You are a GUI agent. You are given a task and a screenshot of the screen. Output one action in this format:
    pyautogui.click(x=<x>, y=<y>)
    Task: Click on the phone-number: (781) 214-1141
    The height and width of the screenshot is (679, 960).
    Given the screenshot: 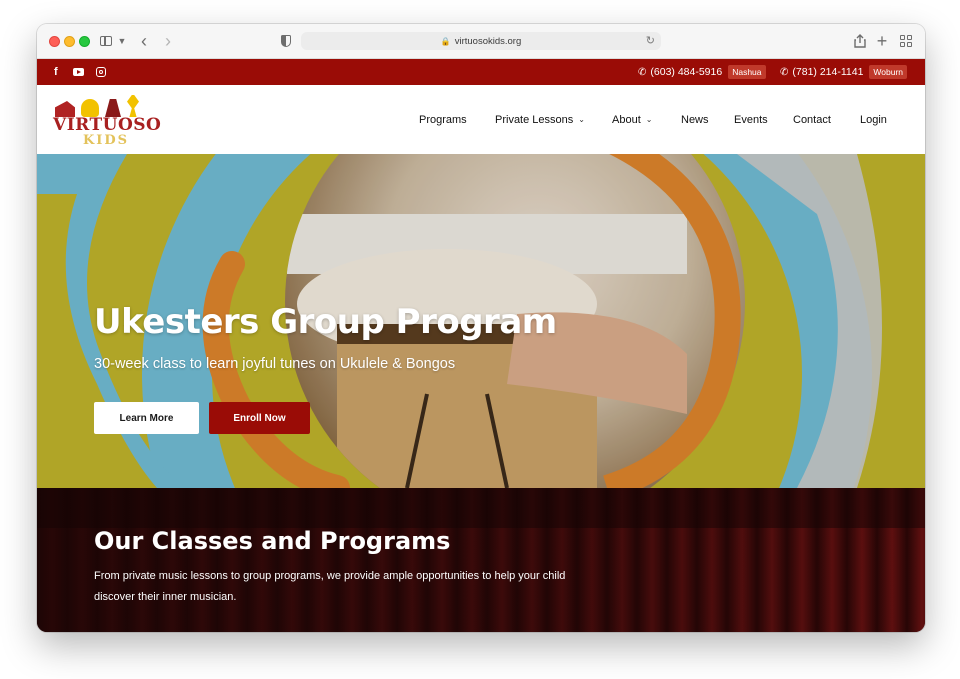 What is the action you would take?
    pyautogui.click(x=828, y=72)
    